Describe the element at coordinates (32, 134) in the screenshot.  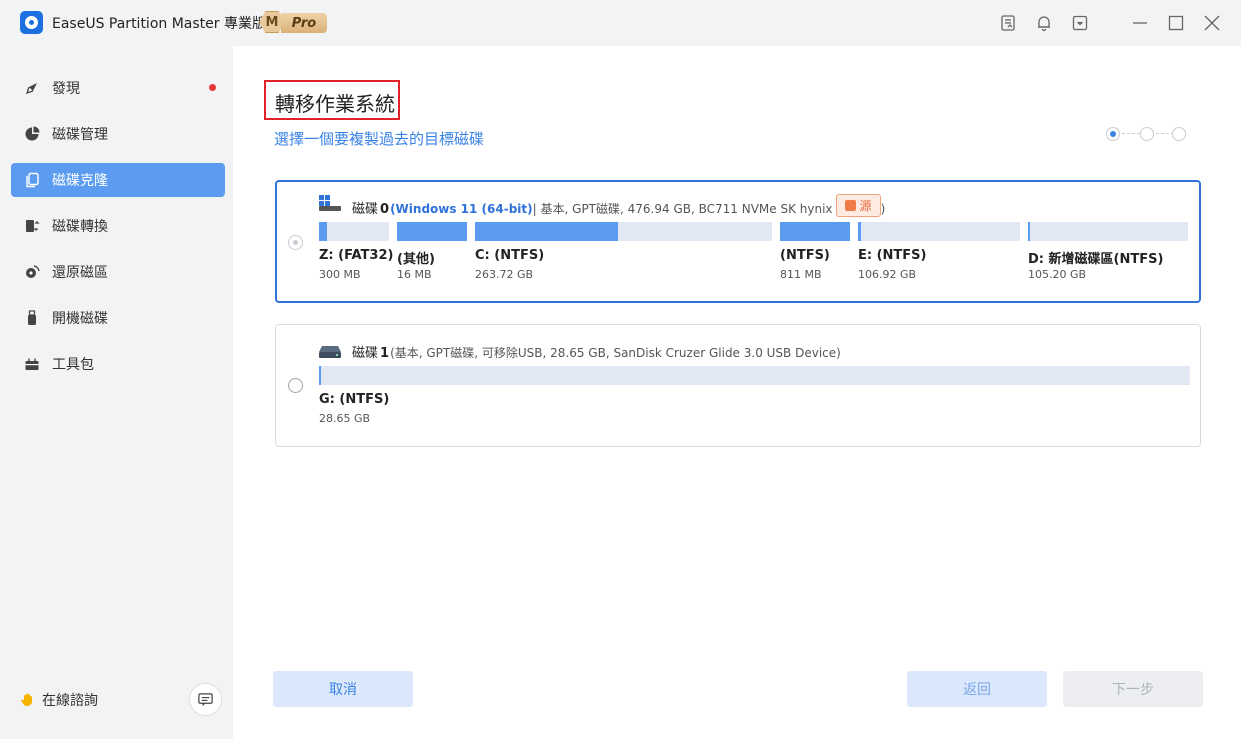
I see `pie-icon` at that location.